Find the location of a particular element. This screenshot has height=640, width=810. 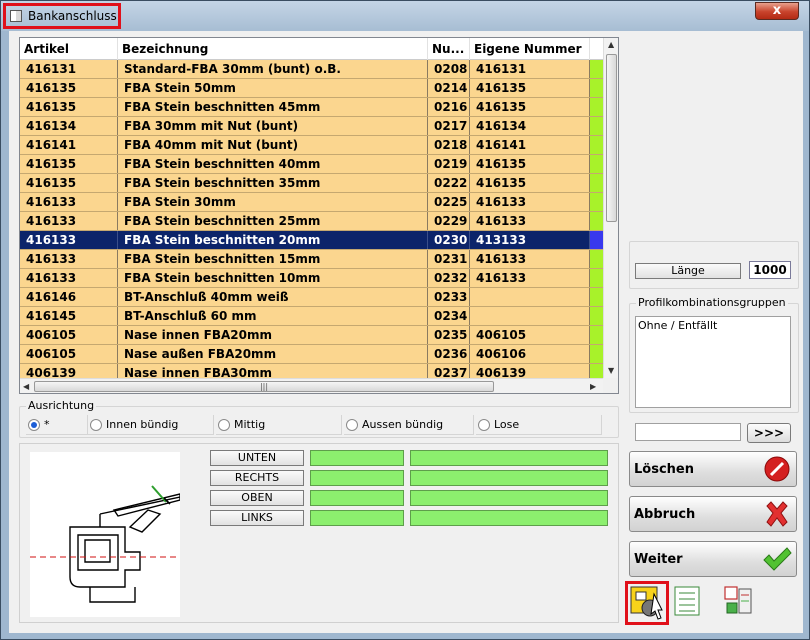

alignment-option: * is located at coordinates (57, 425).